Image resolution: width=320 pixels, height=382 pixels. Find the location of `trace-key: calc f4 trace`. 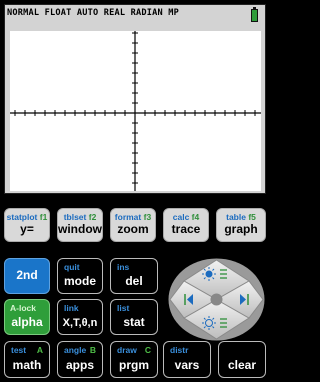

trace-key: calc f4 trace is located at coordinates (186, 225).